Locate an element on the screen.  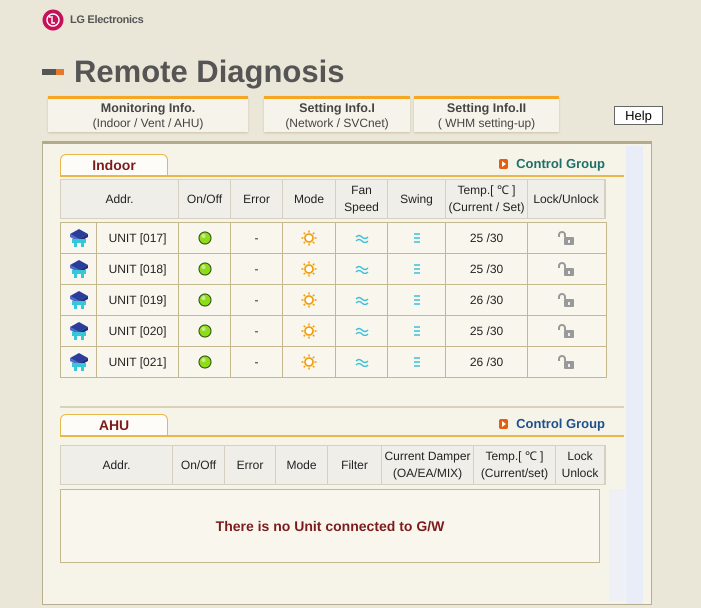
column-header: Swing is located at coordinates (417, 199).